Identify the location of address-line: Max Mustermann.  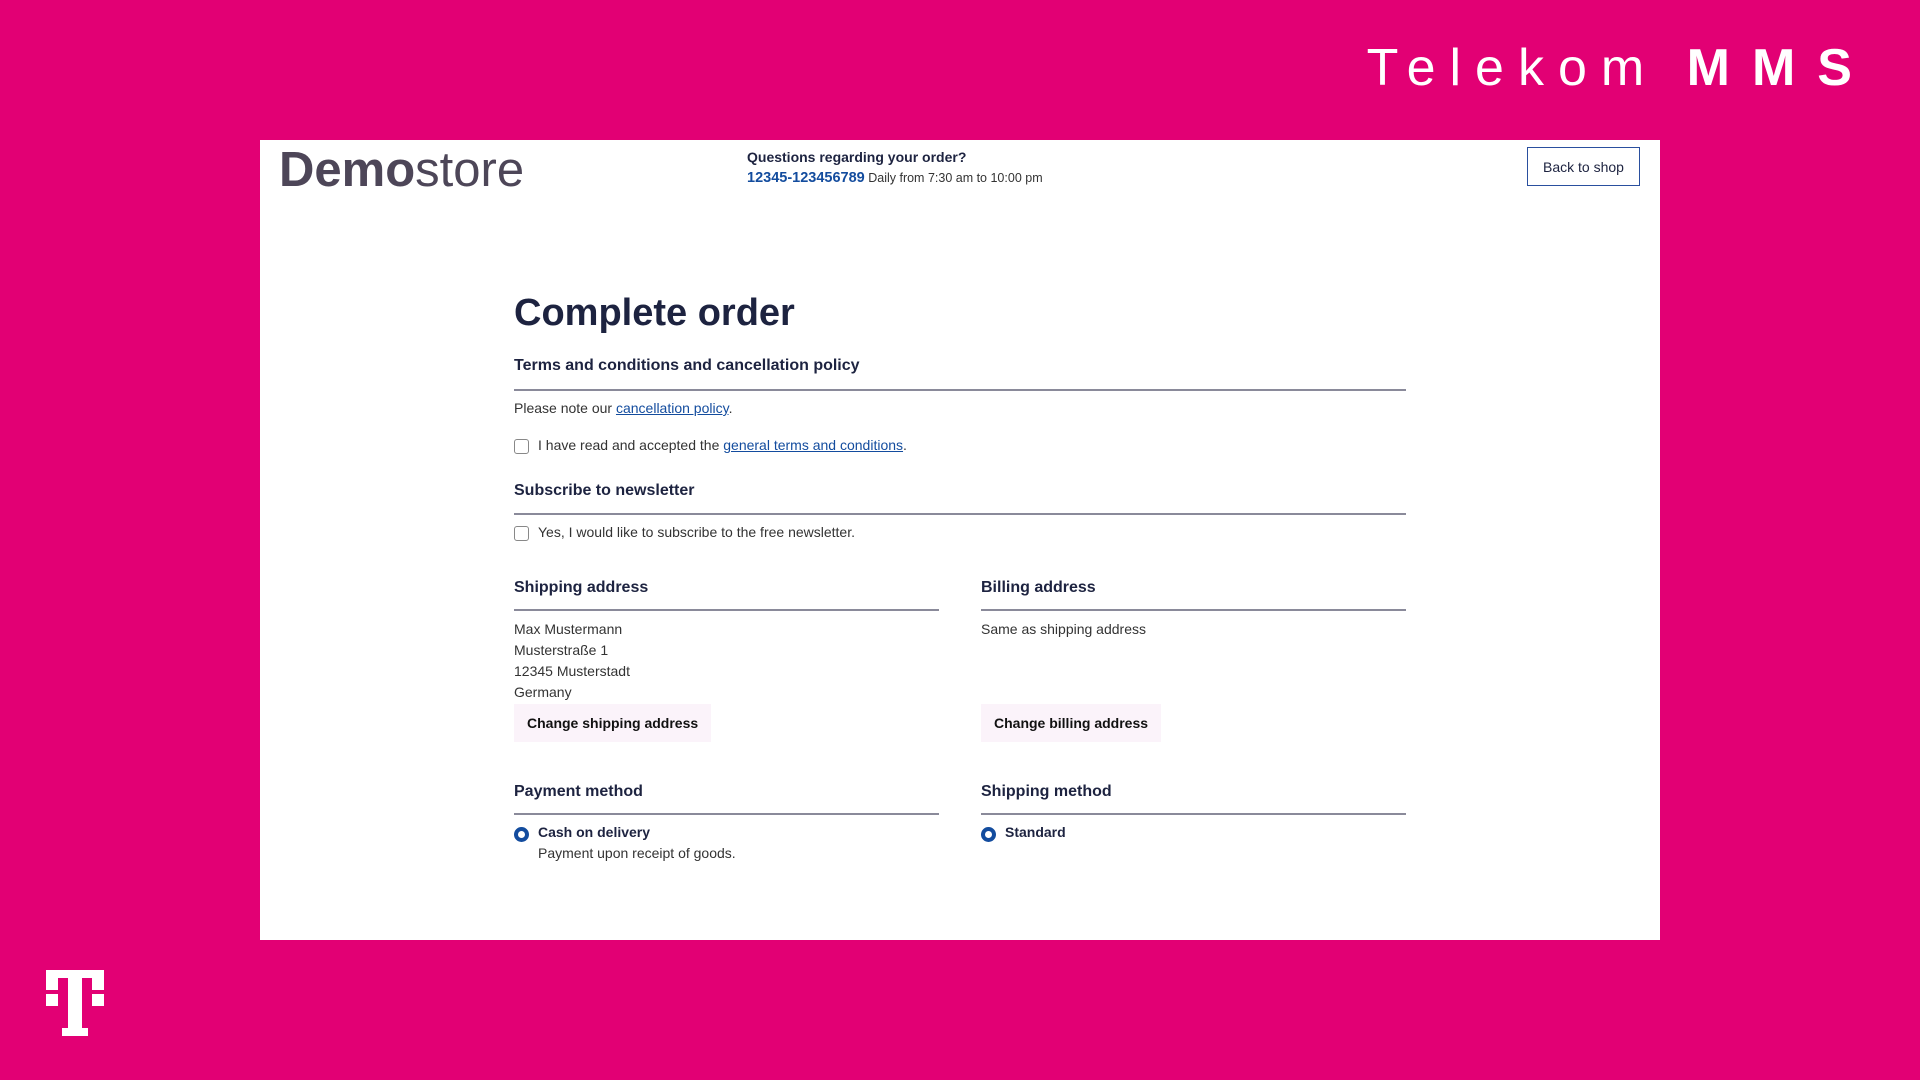
(568, 629).